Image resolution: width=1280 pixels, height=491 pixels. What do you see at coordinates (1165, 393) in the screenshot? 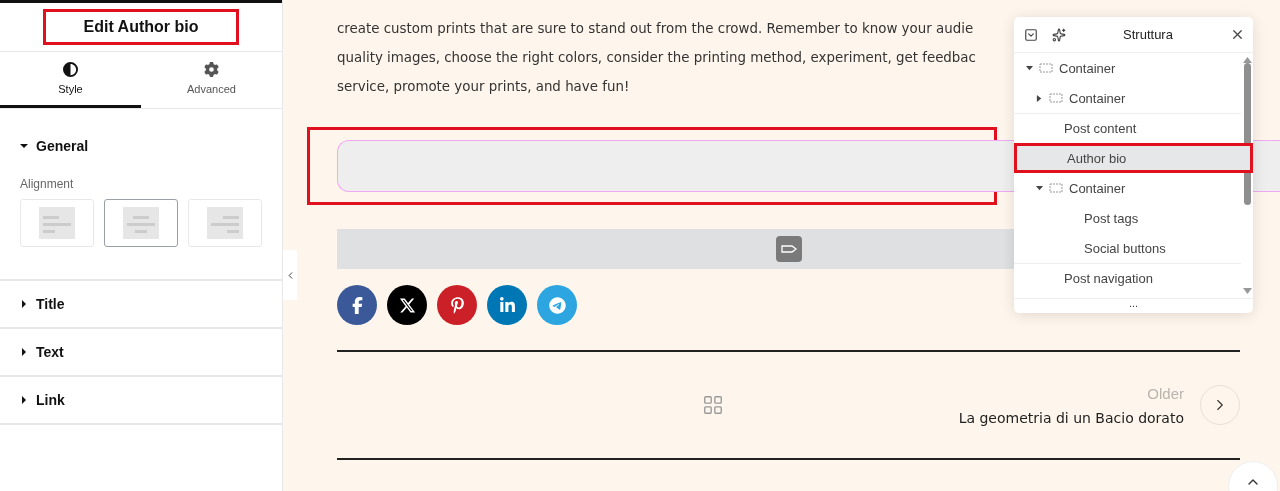
I see `nav-label: Older` at bounding box center [1165, 393].